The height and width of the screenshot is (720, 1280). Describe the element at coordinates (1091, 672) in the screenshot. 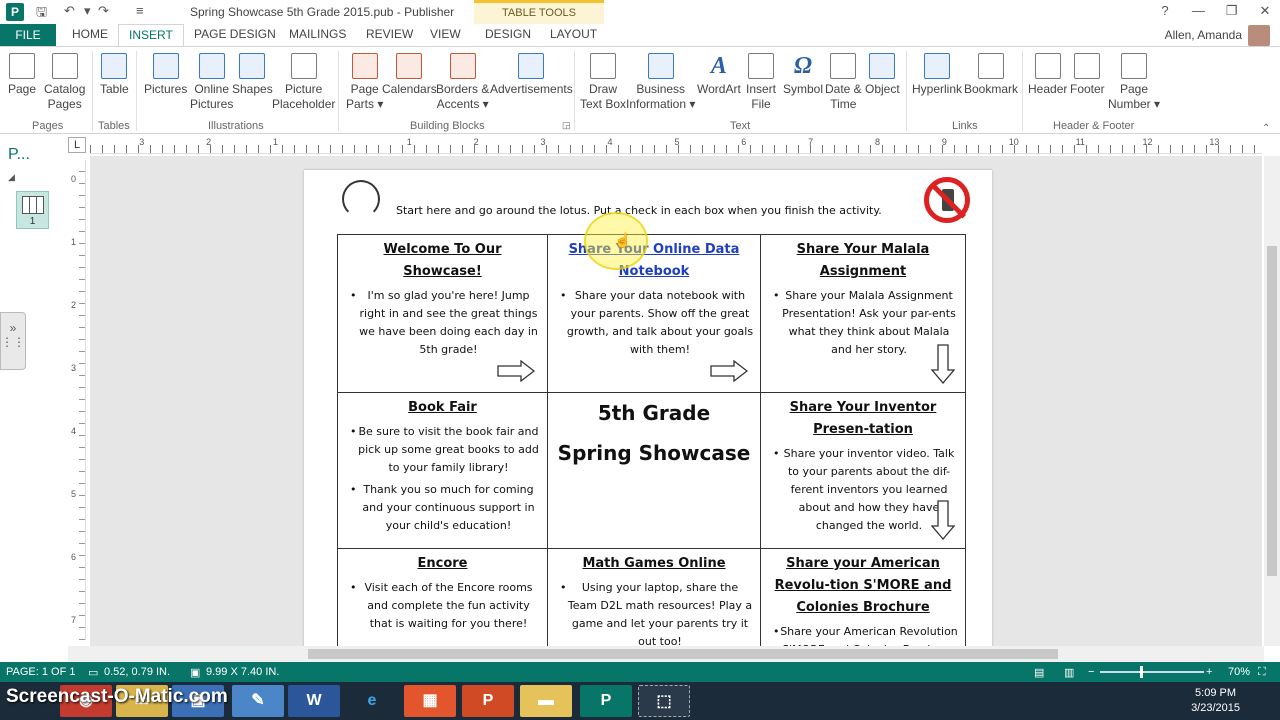

I see `zoom-out-icon: −` at that location.